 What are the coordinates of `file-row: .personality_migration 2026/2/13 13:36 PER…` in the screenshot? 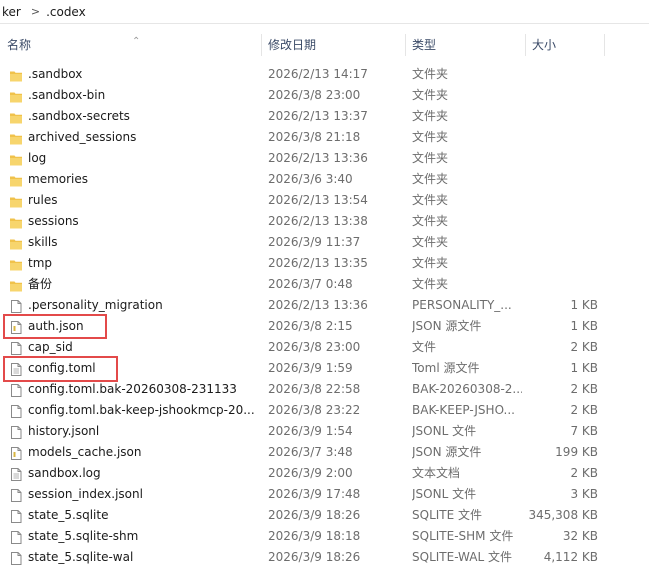 It's located at (324, 305).